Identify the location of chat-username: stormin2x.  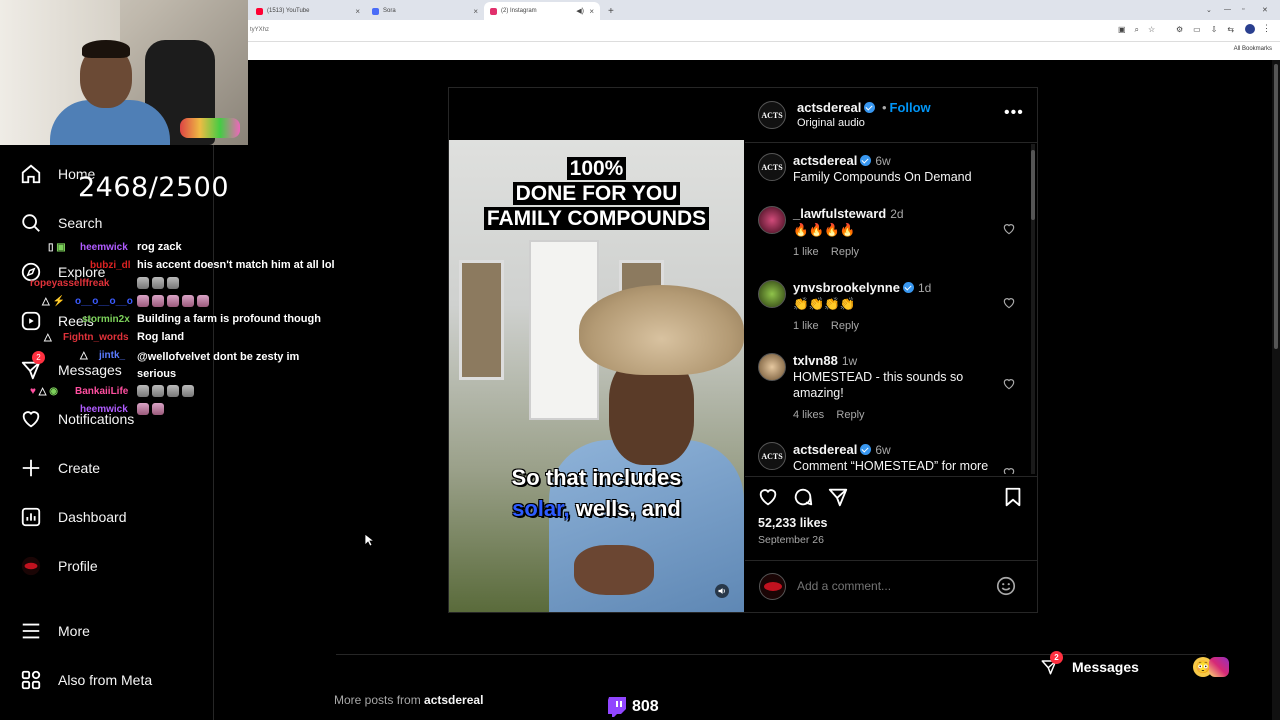
(106, 319).